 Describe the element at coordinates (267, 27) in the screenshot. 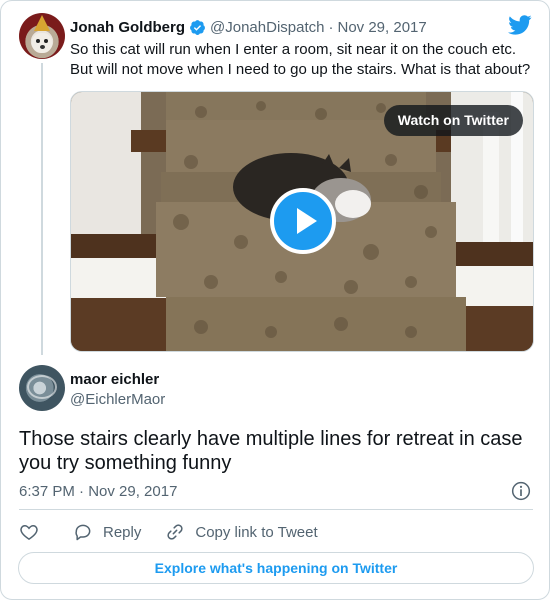

I see `author-handle: @JonahDispatch` at that location.